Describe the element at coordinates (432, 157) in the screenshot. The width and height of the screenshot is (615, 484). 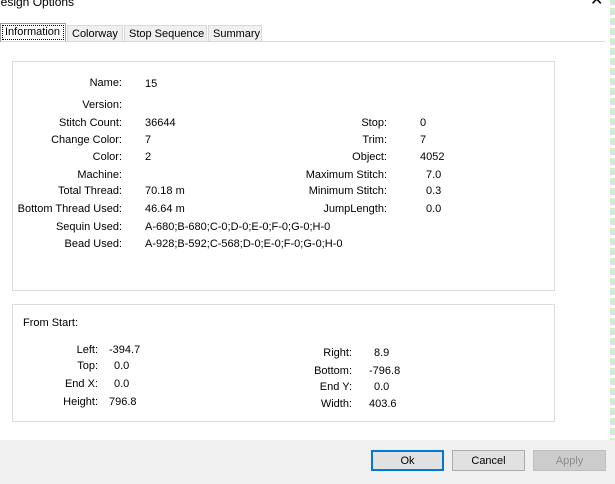
I see `object-value: 4052` at that location.